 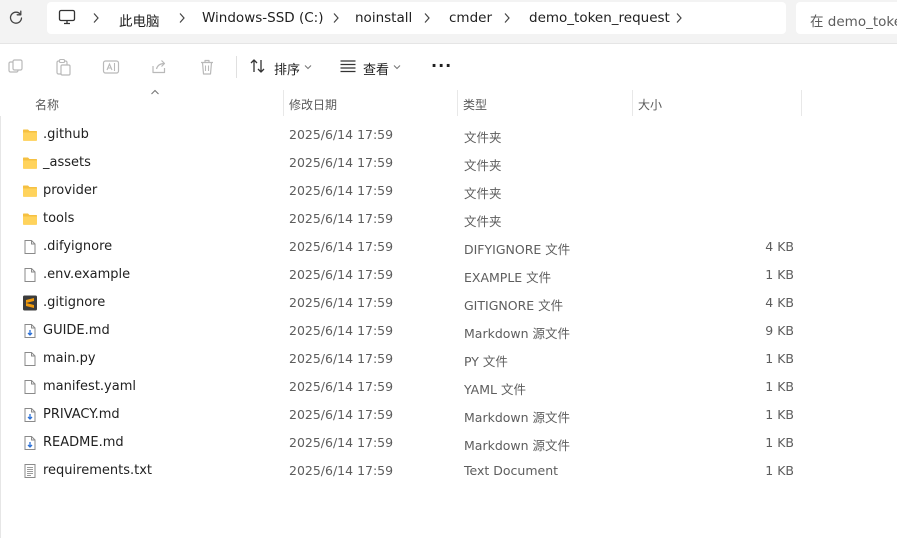 I want to click on breadcrumb-item-drive: Windows-SSD (C:), so click(x=262, y=18).